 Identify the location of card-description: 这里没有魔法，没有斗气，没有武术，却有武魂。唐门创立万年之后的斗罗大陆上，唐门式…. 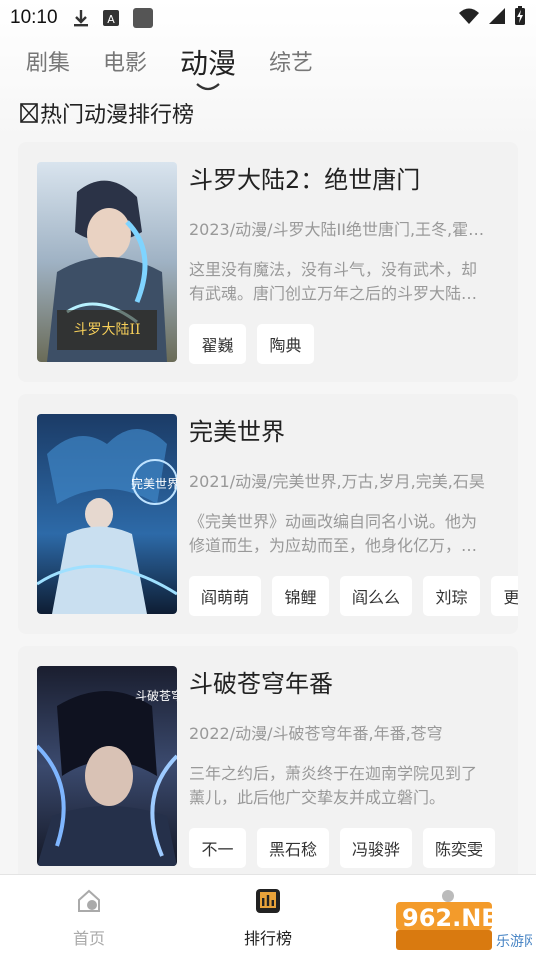
(333, 281).